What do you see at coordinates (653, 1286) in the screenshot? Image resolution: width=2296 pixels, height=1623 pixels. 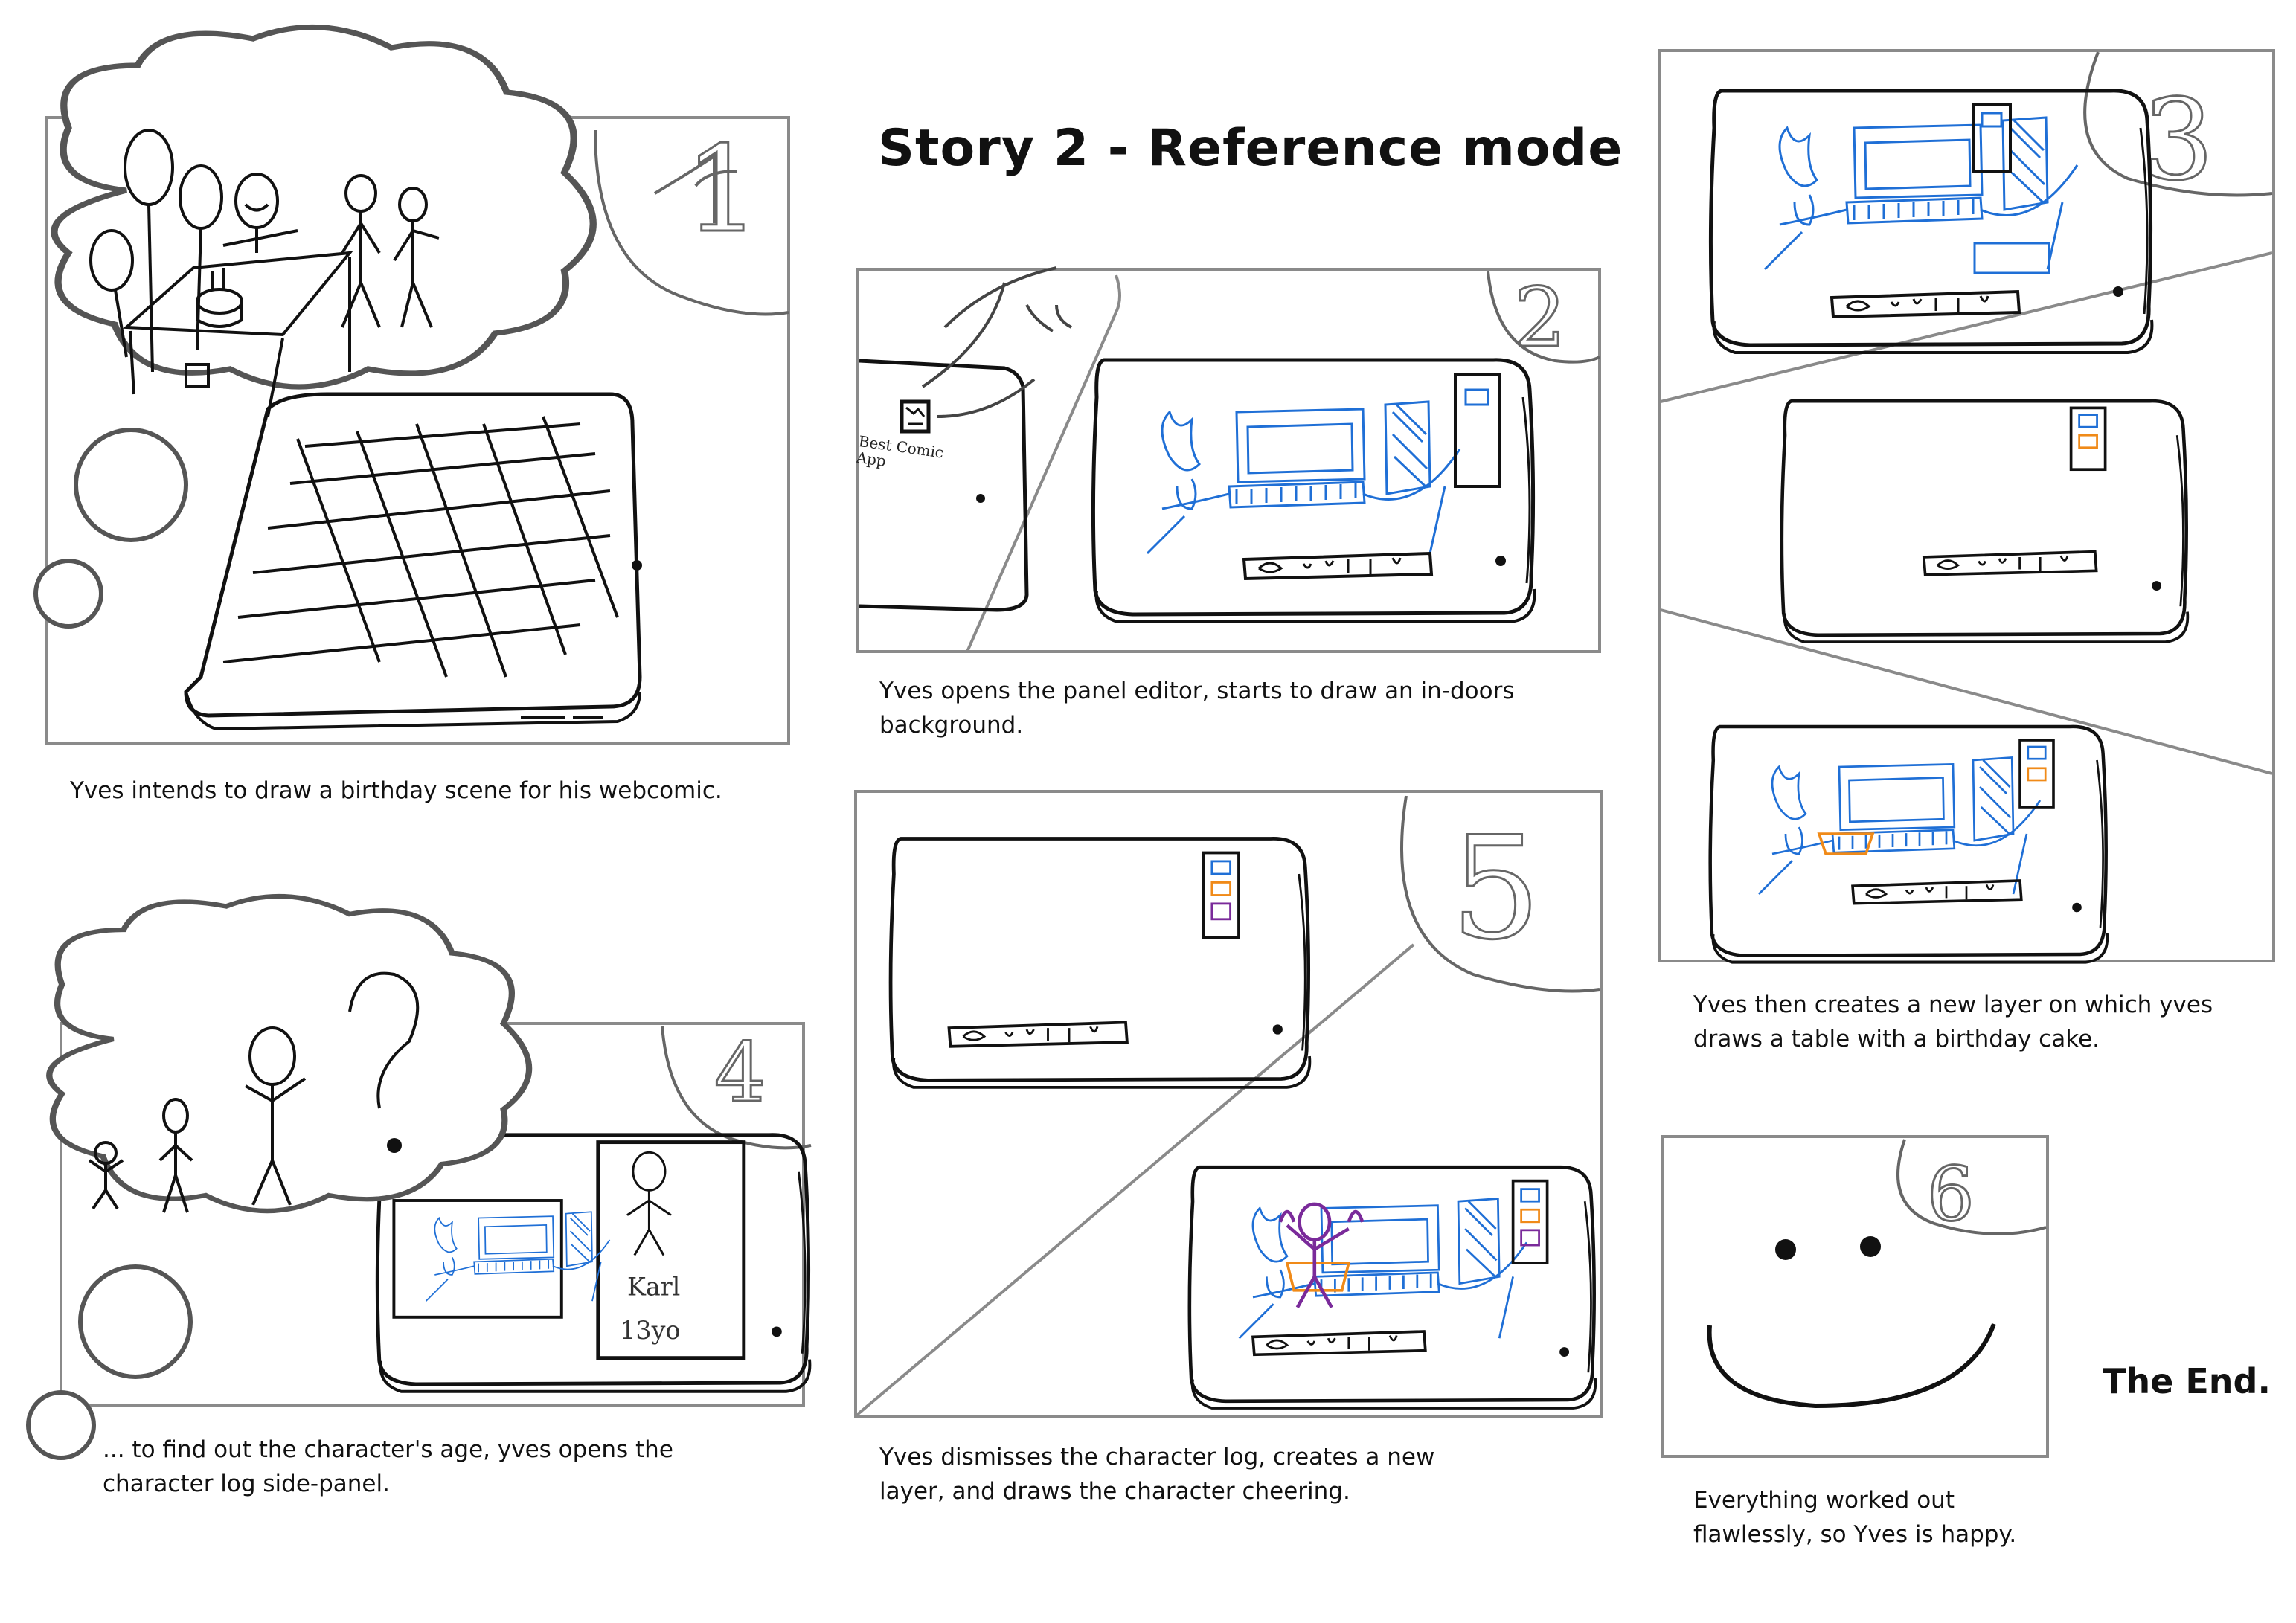 I see `char-name: Karl` at bounding box center [653, 1286].